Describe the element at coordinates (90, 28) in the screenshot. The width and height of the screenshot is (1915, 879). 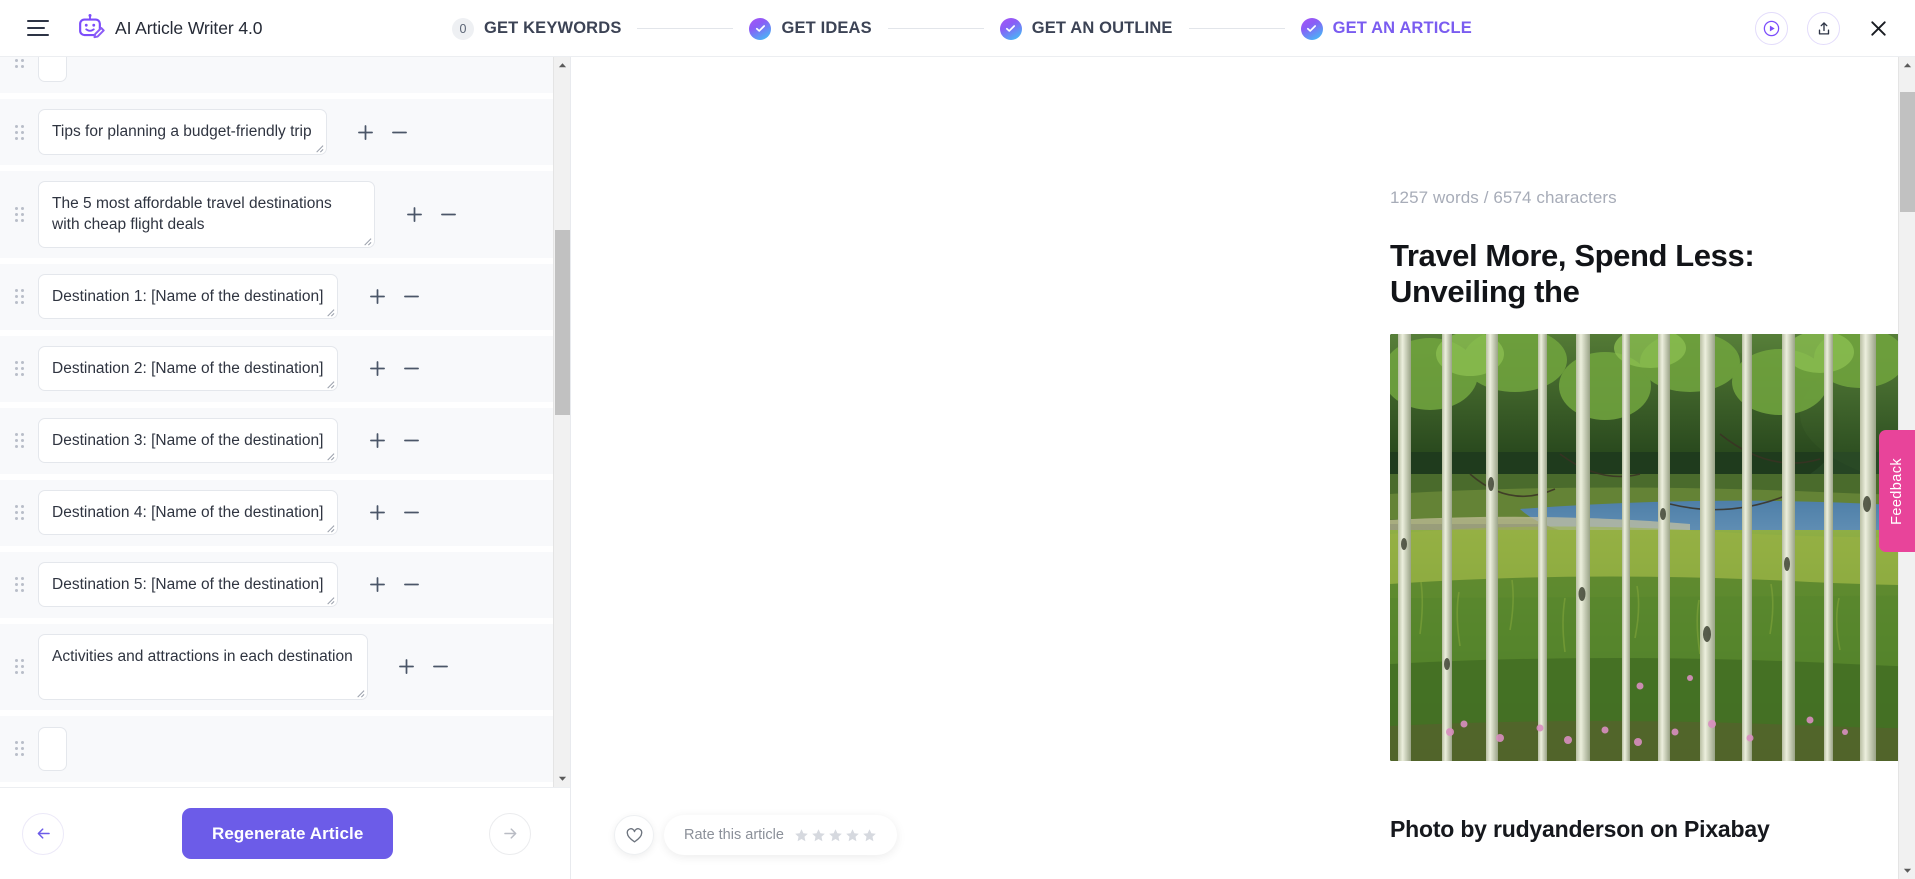
I see `robot-pencil-logo-icon` at that location.